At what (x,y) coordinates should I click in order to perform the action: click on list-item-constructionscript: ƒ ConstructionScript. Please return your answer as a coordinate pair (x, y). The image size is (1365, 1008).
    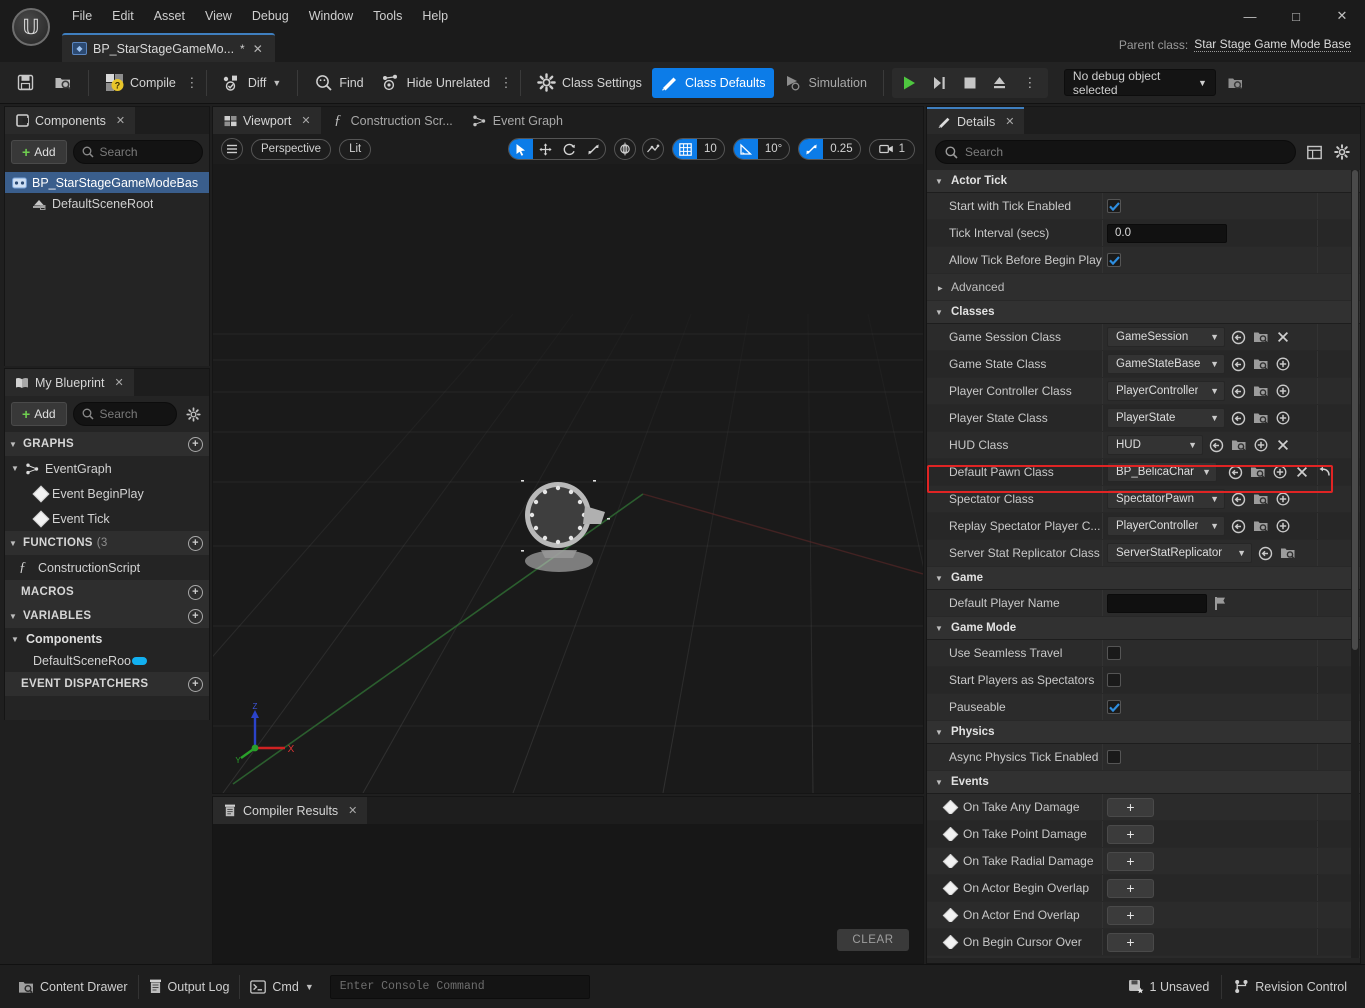
    Looking at the image, I should click on (107, 567).